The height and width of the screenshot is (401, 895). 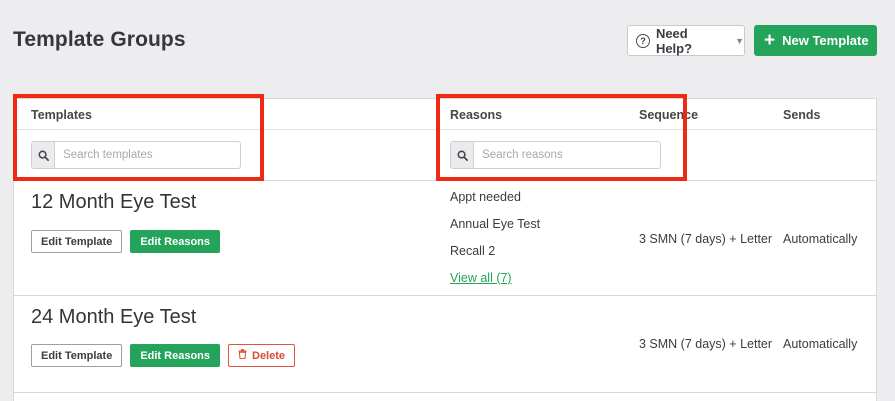 I want to click on plus-icon: +, so click(x=770, y=40).